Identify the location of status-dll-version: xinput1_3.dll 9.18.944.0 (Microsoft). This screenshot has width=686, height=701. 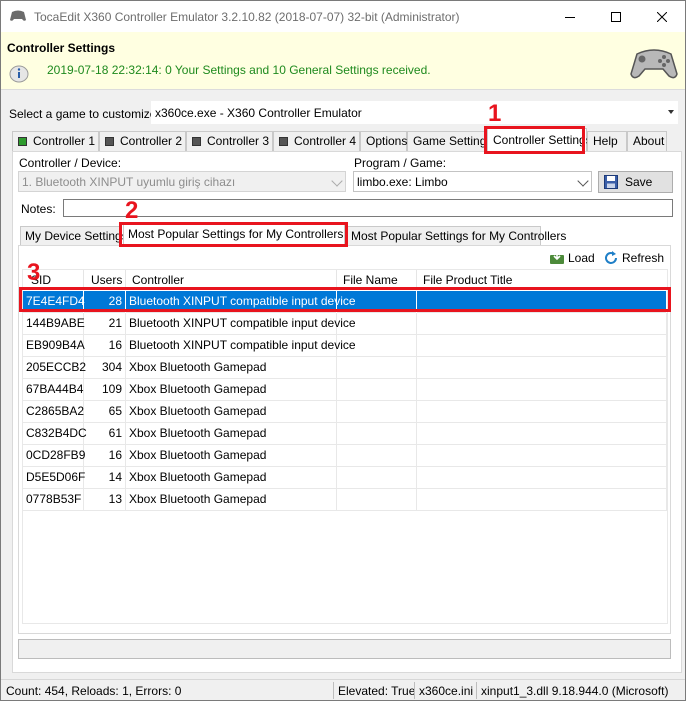
(575, 691).